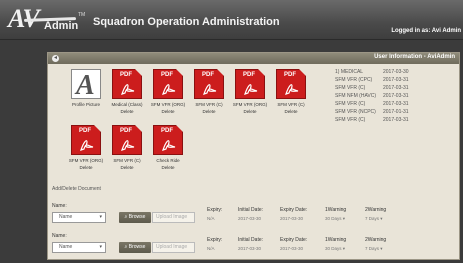  What do you see at coordinates (46, 18) in the screenshot?
I see `avi-admin-logo: AV Admin TM` at bounding box center [46, 18].